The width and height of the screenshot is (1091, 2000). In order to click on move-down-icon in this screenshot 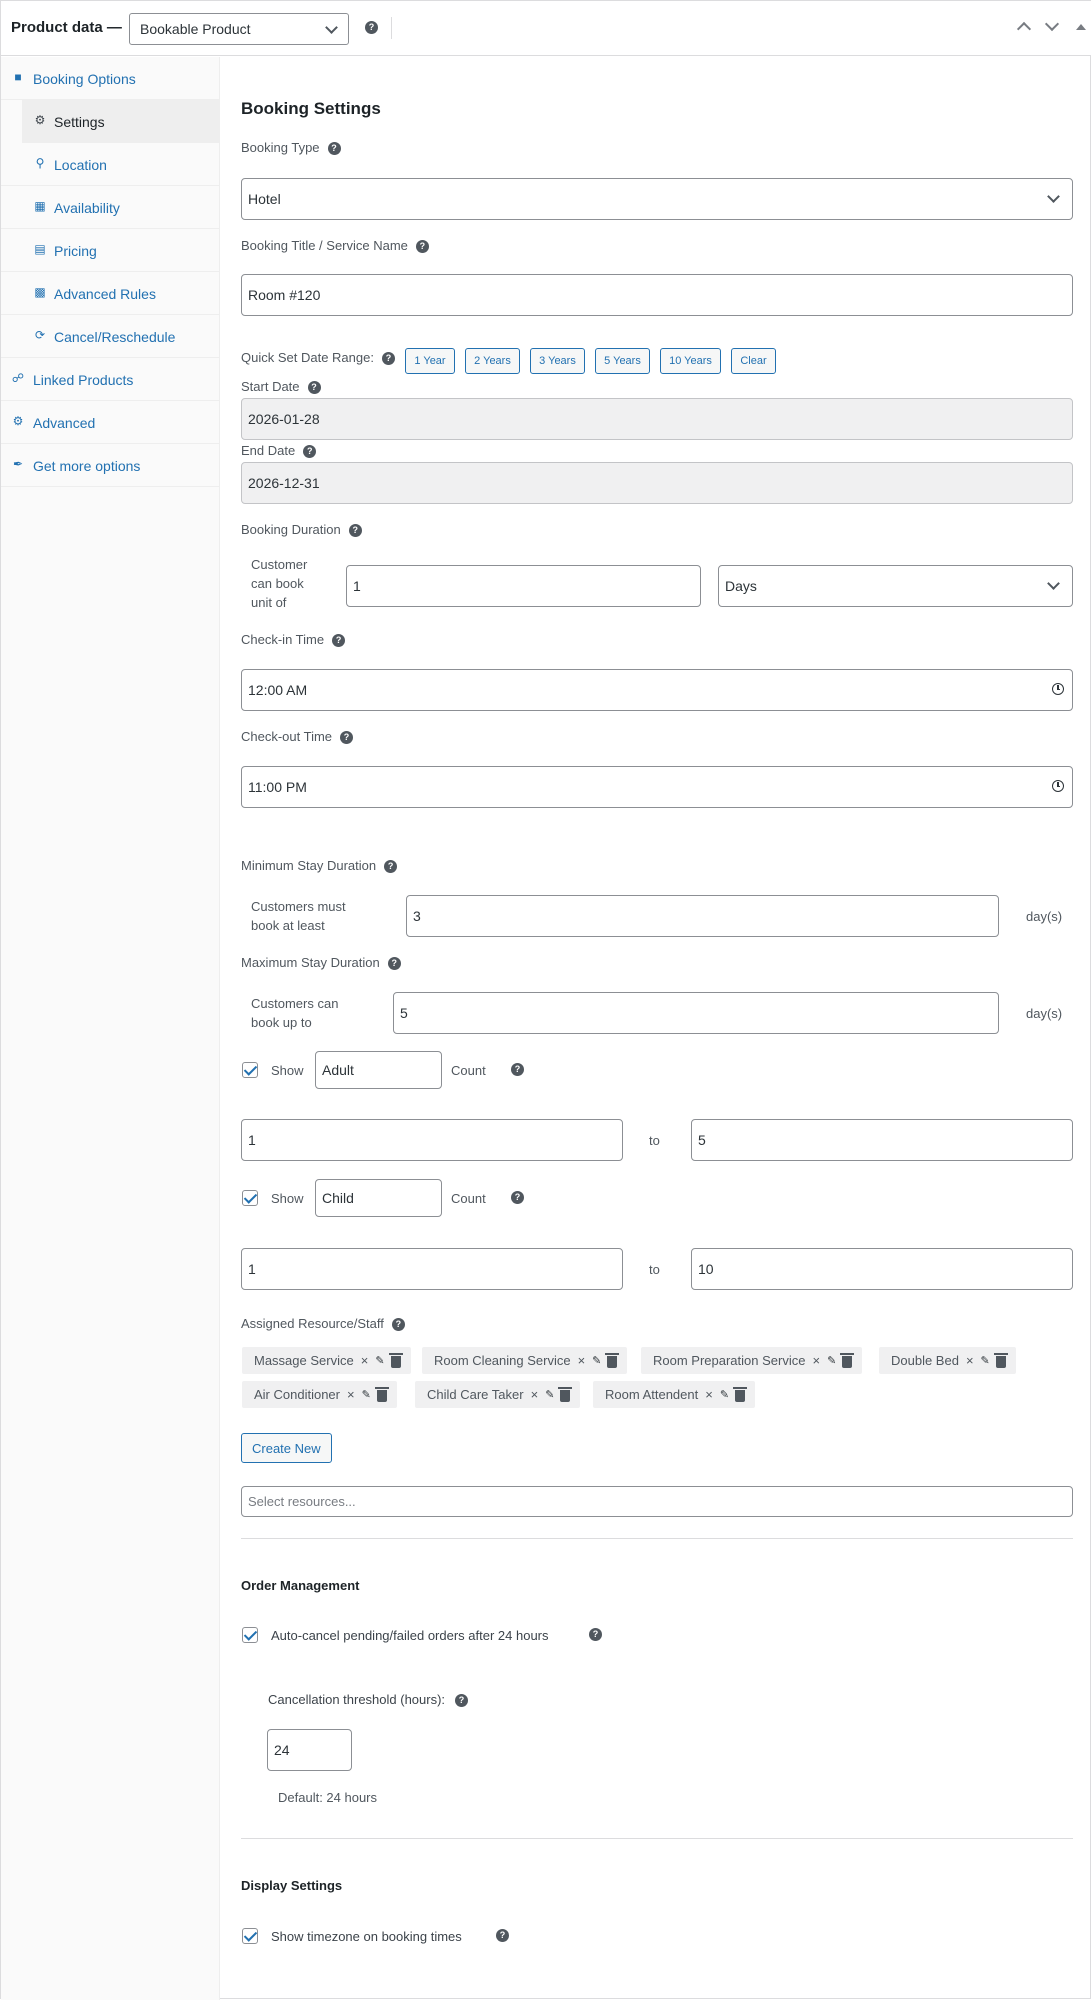, I will do `click(1052, 24)`.